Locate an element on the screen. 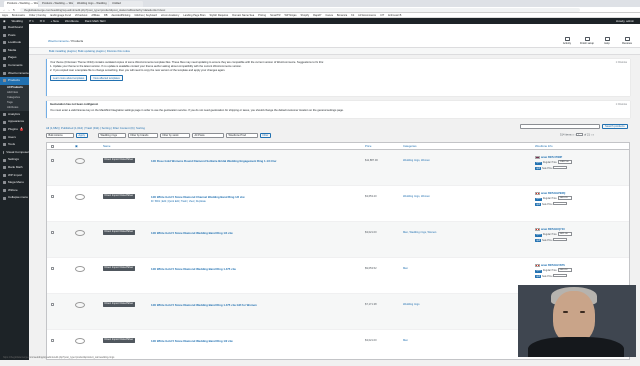 The width and height of the screenshot is (640, 366). bookmark-link: Pricing is located at coordinates (262, 15).